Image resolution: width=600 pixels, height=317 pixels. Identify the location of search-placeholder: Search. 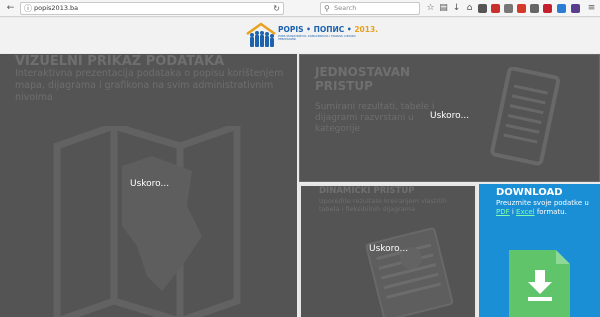
(345, 8).